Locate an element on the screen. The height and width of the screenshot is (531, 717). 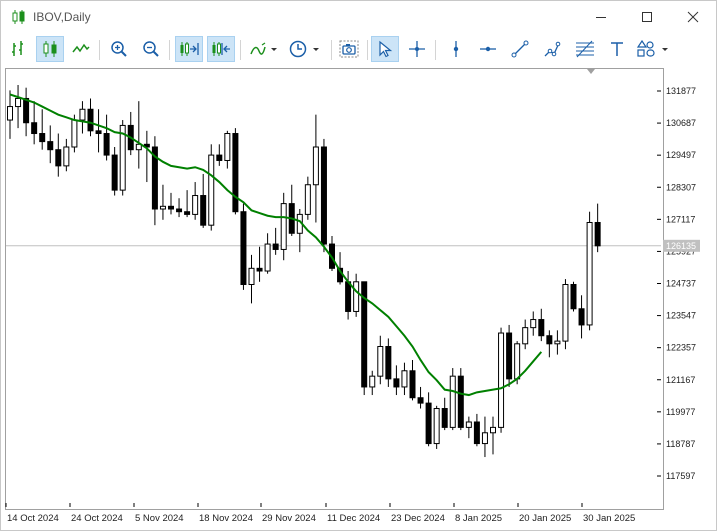
y-tick-label: 123547 is located at coordinates (681, 316).